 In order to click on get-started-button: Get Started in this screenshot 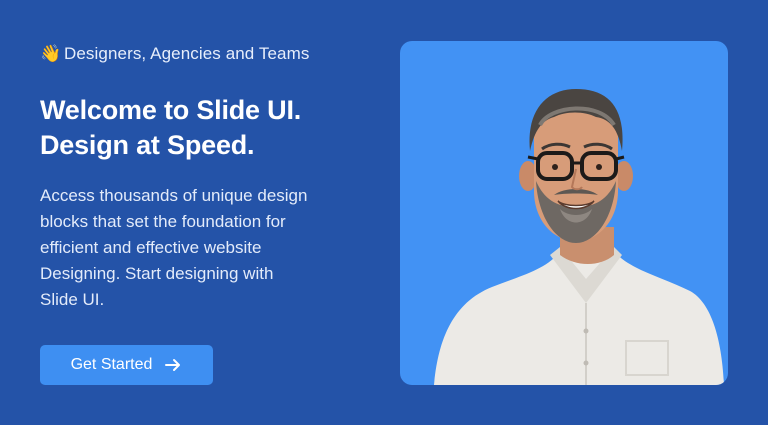, I will do `click(126, 365)`.